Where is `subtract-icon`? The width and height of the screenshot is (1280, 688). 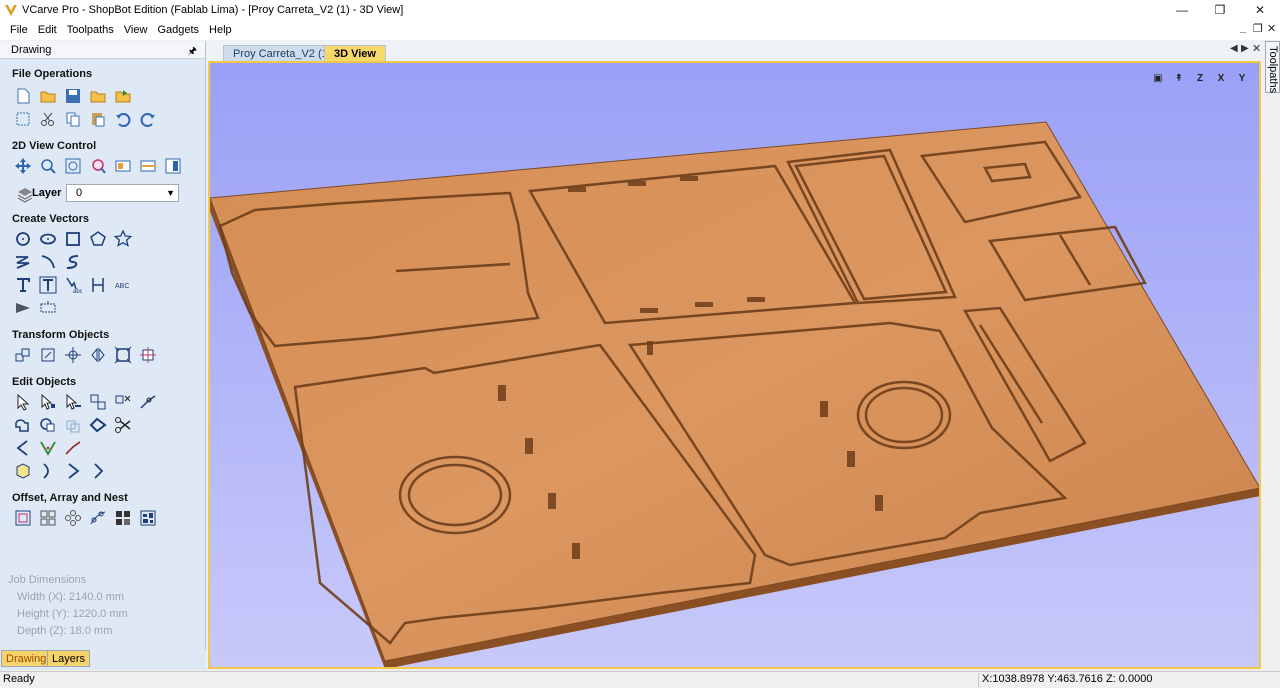 subtract-icon is located at coordinates (48, 425).